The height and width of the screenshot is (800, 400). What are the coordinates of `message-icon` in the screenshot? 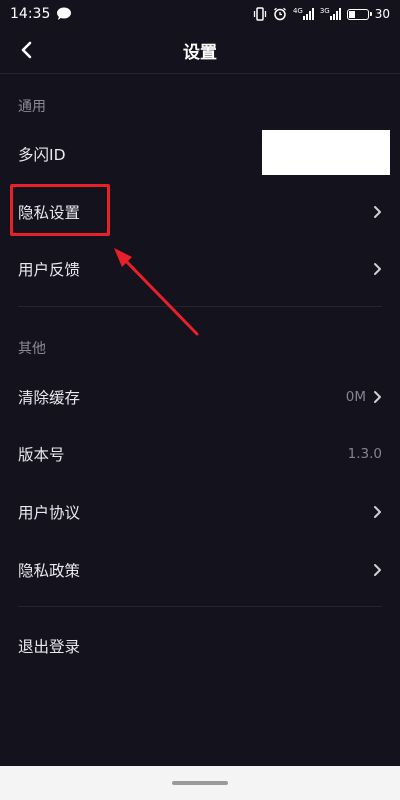 It's located at (64, 13).